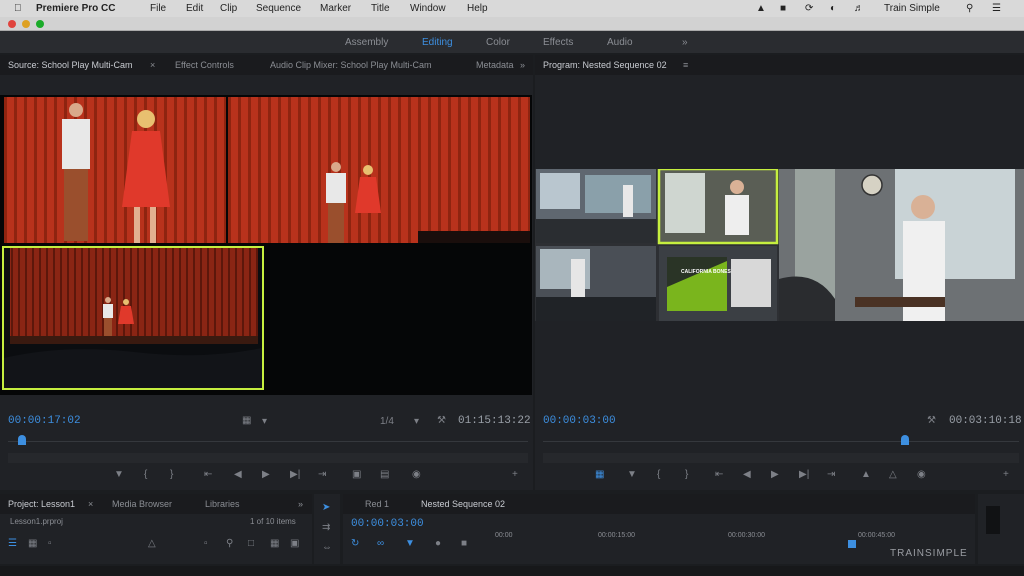  Describe the element at coordinates (356, 474) in the screenshot. I see `insert-icon: ▣` at that location.